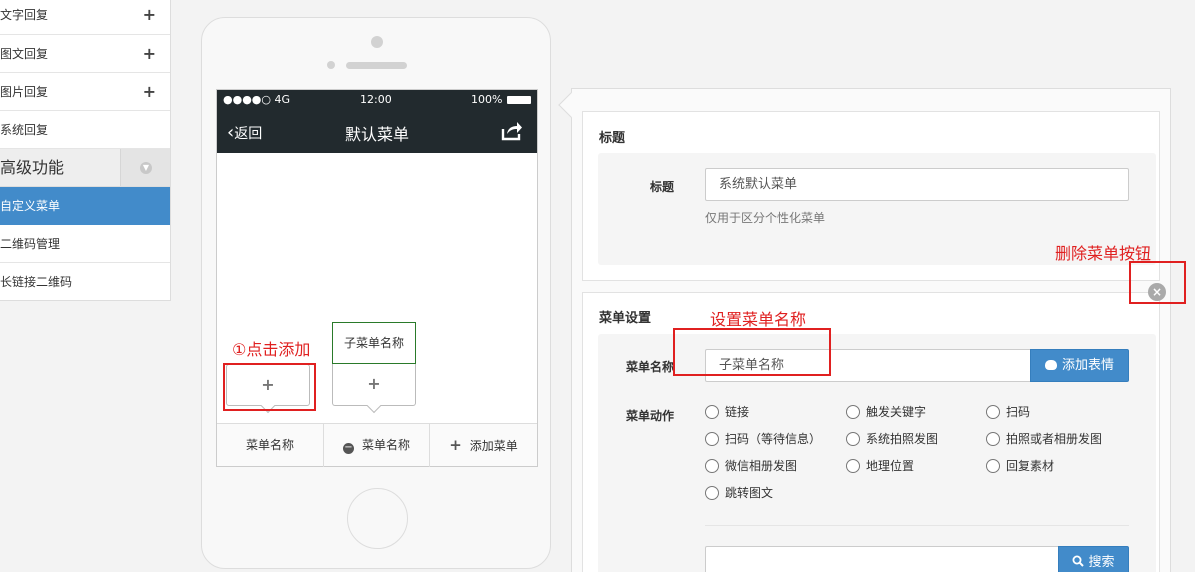  I want to click on menu-section-heading: 菜单设置, so click(625, 318).